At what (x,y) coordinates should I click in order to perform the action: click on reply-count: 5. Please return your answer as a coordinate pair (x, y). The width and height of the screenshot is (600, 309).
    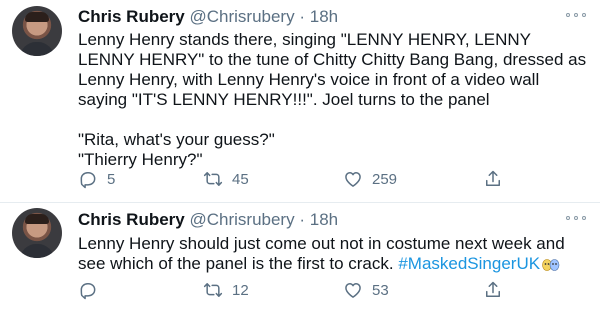
    Looking at the image, I should click on (111, 179).